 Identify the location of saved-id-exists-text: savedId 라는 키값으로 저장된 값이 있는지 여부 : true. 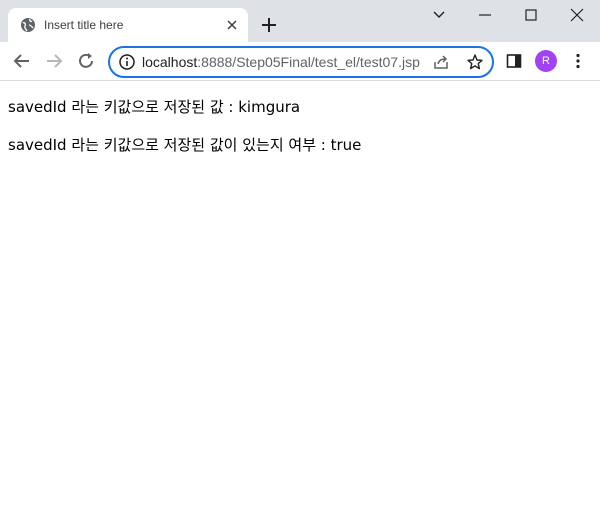
(185, 145).